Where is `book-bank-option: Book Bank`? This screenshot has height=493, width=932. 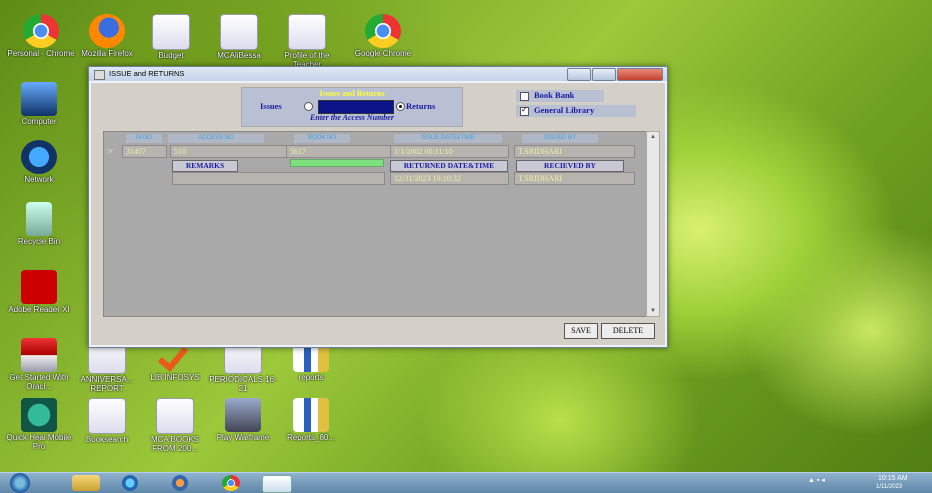
book-bank-option: Book Bank is located at coordinates (560, 96).